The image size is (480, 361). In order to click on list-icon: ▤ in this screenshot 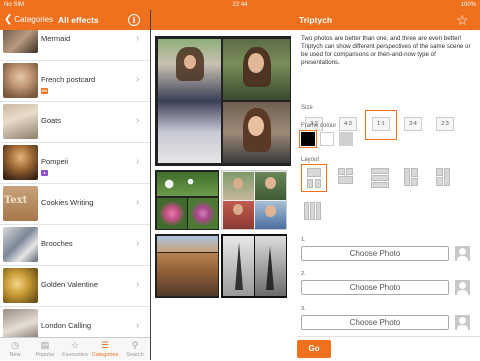, I will do `click(45, 345)`.